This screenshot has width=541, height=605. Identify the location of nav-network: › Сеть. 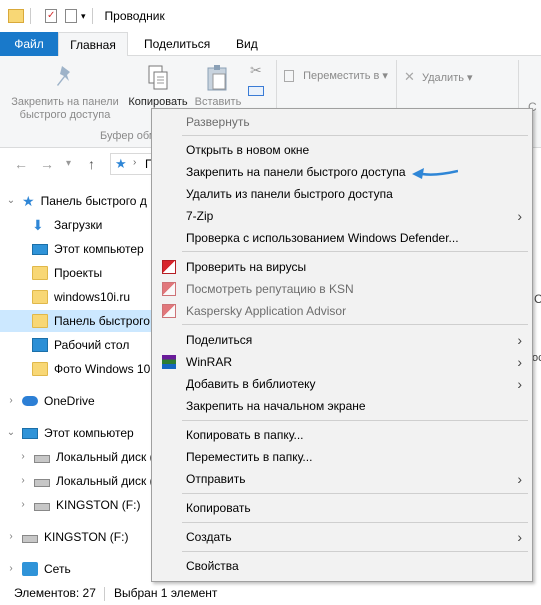
(37, 569).